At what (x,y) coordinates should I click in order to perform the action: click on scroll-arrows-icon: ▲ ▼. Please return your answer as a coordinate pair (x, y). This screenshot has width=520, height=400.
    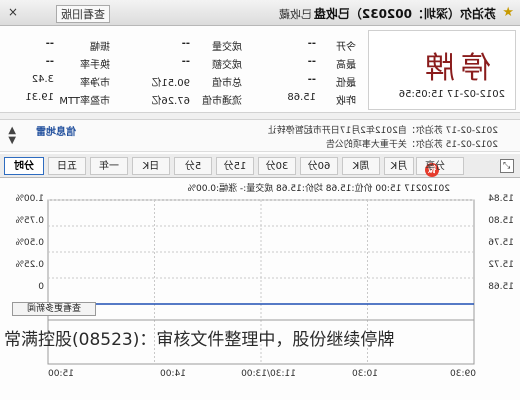
    Looking at the image, I should click on (12, 135).